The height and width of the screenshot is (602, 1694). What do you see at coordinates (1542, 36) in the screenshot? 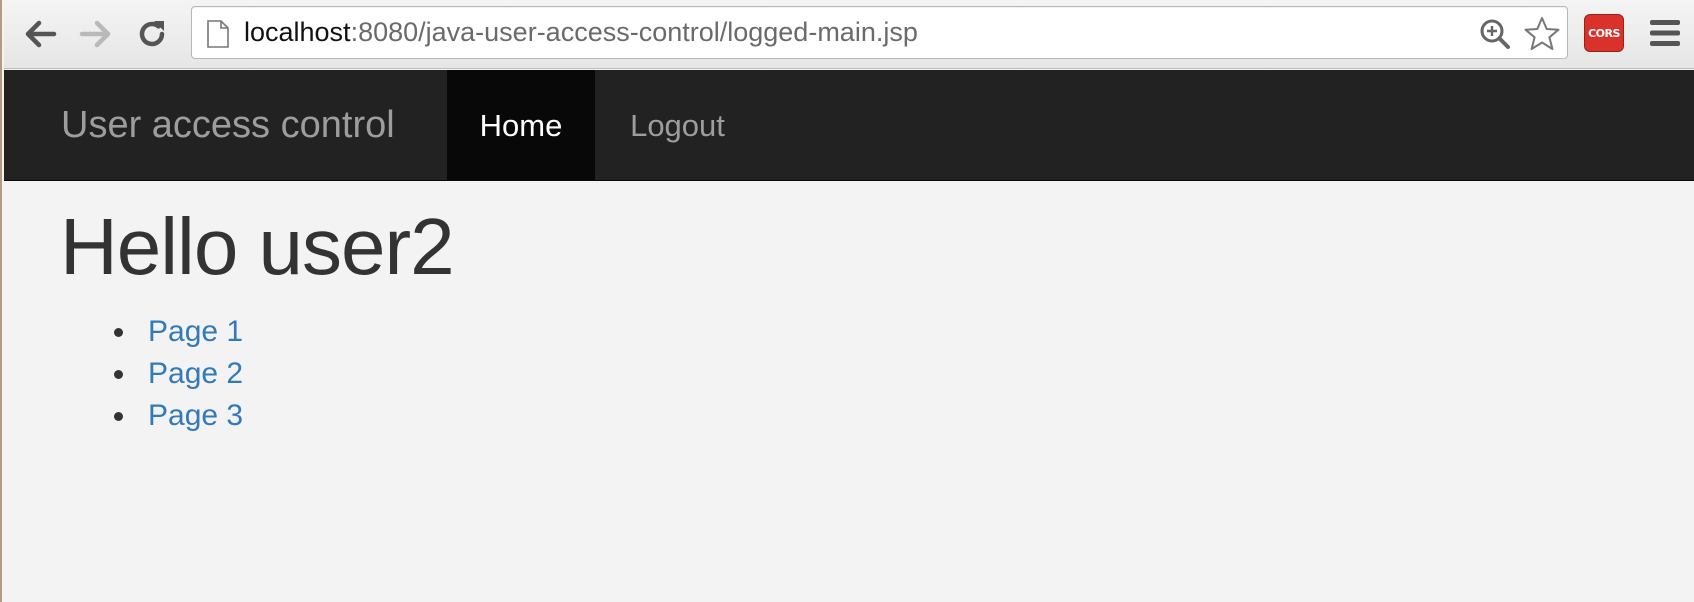
I see `star-icon` at bounding box center [1542, 36].